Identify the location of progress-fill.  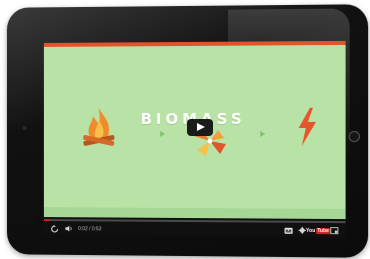
(46, 220).